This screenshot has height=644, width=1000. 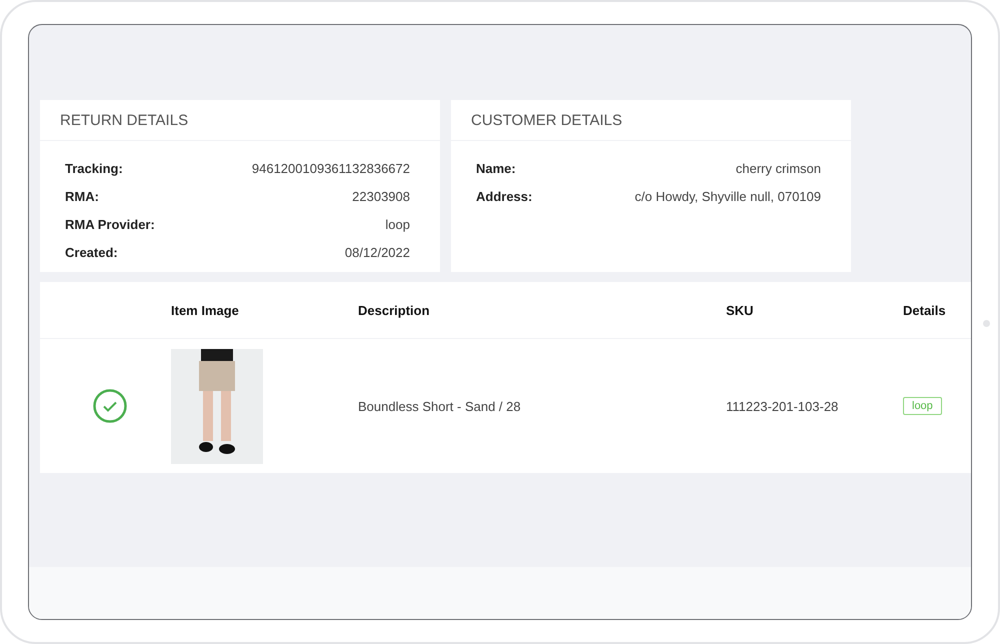 What do you see at coordinates (922, 406) in the screenshot?
I see `provider-tag: loop` at bounding box center [922, 406].